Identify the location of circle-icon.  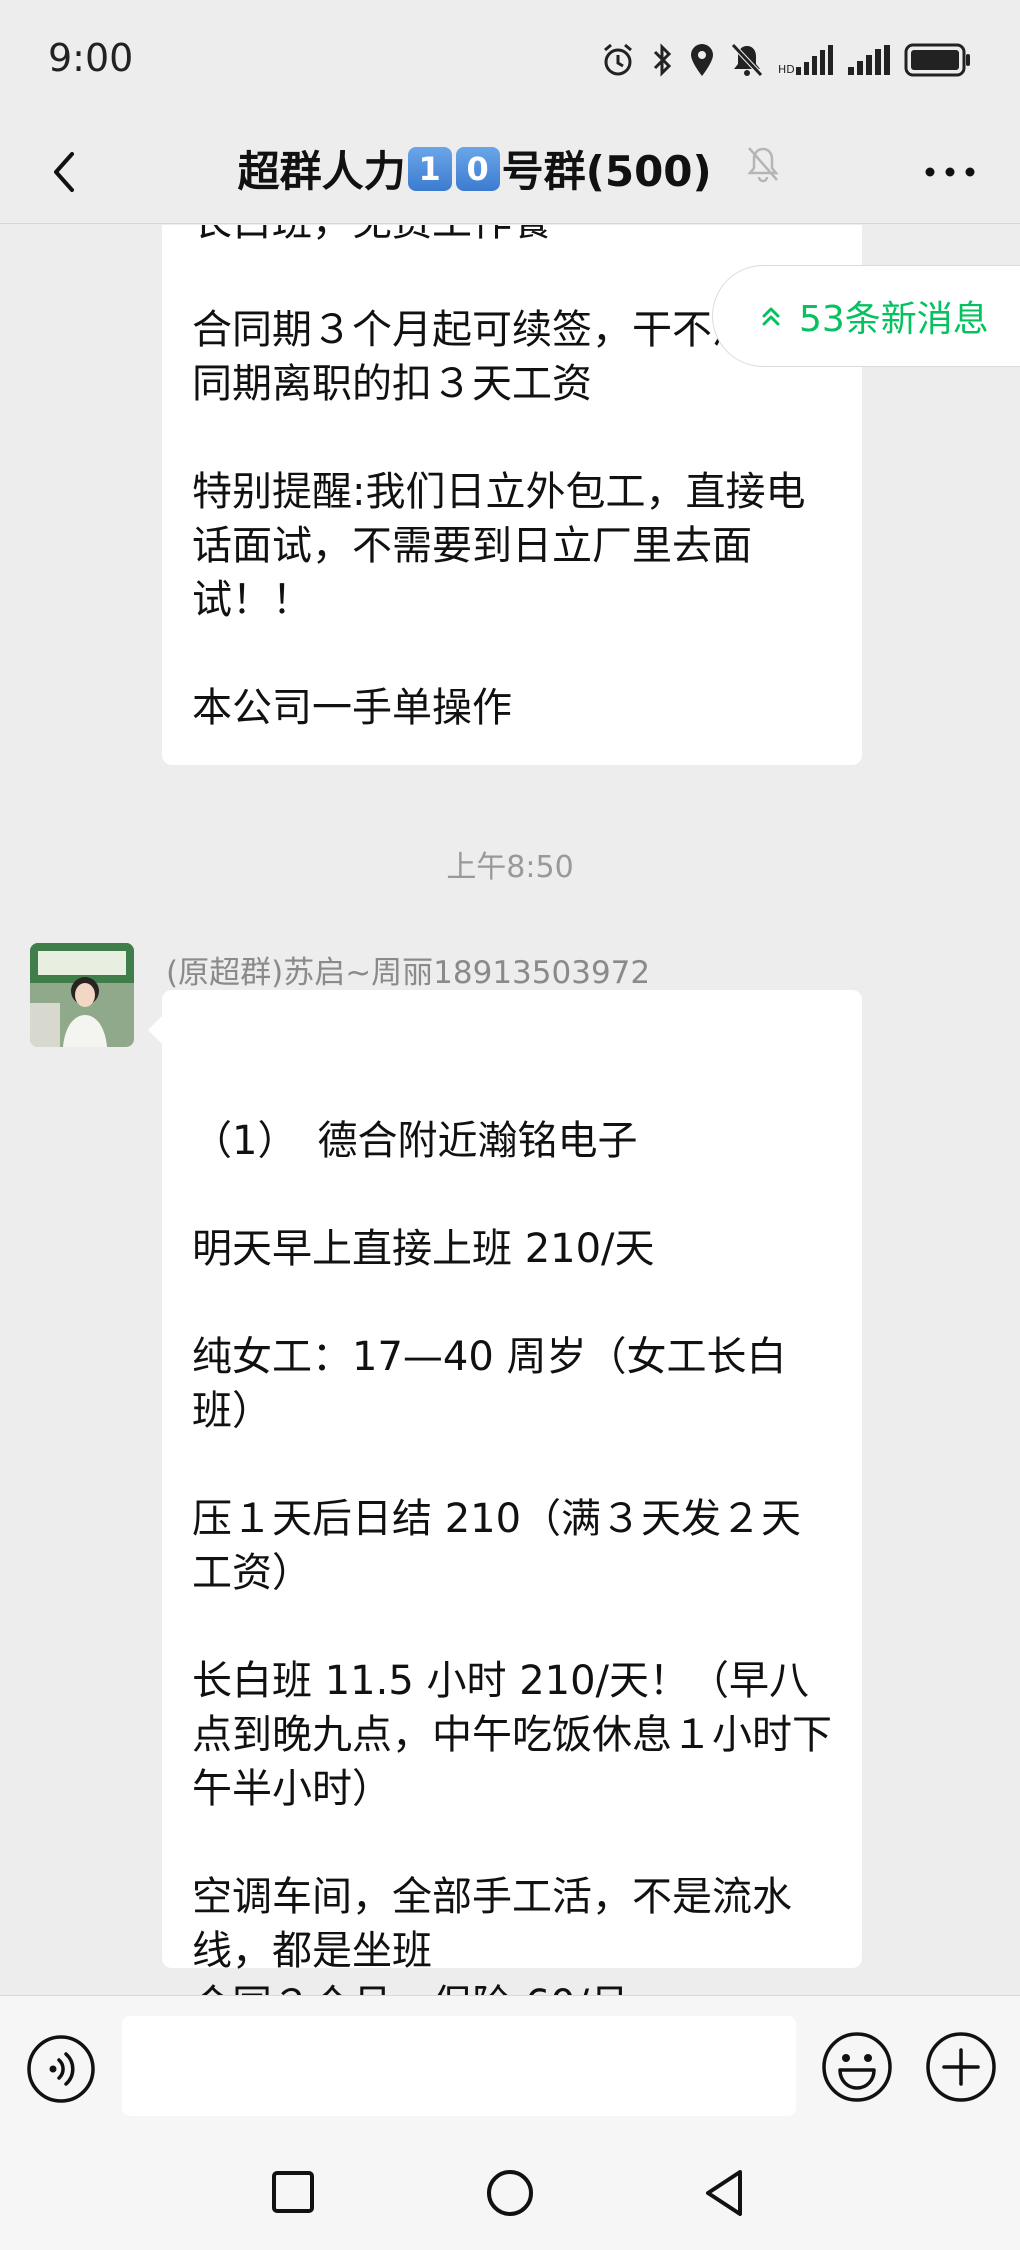
(510, 2193).